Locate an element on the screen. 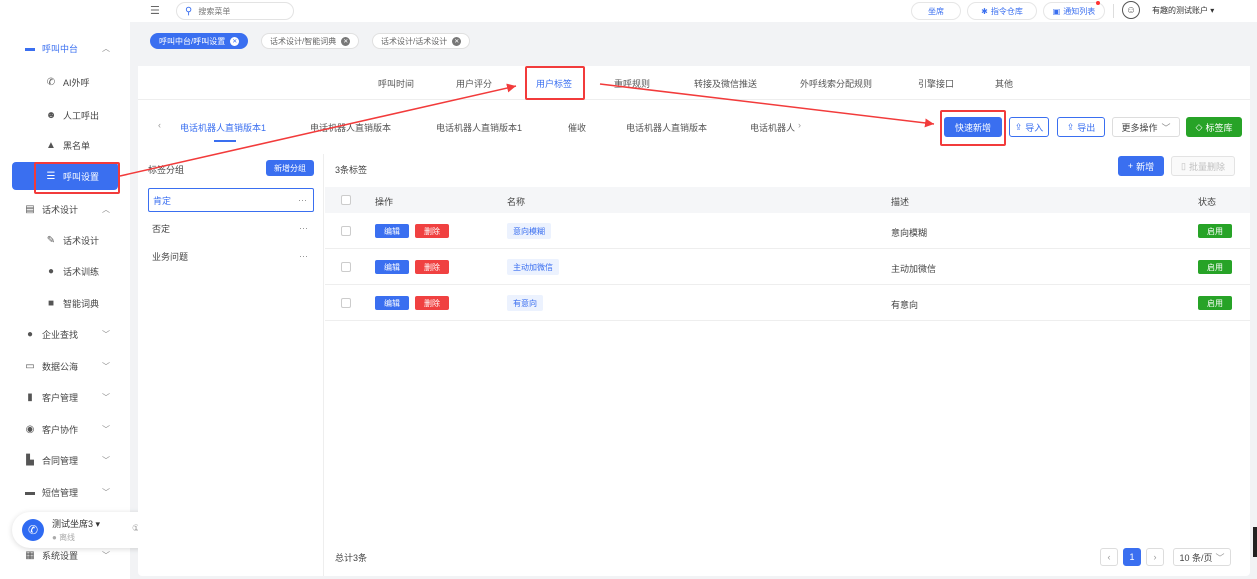 This screenshot has height=579, width=1257. command-warehouse-button: ✱ 指令仓库 is located at coordinates (1002, 11).